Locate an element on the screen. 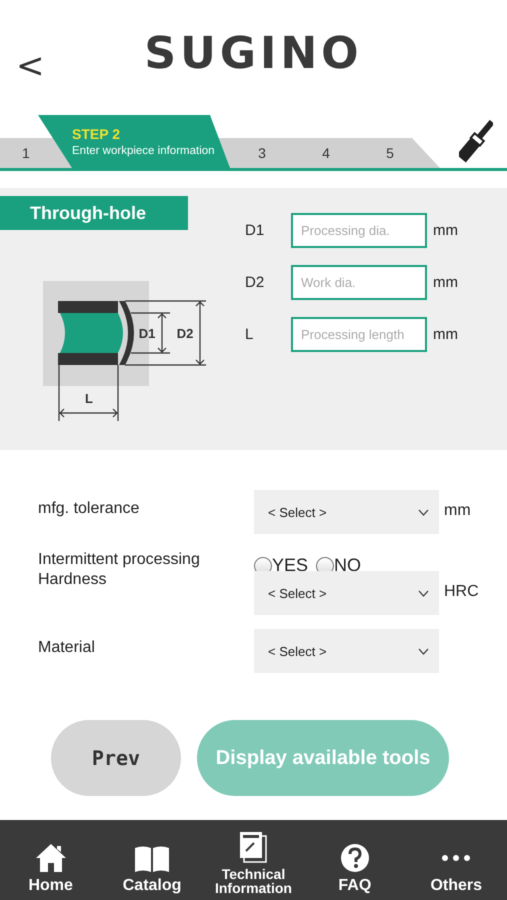  field-label: mfg. tolerance is located at coordinates (89, 508).